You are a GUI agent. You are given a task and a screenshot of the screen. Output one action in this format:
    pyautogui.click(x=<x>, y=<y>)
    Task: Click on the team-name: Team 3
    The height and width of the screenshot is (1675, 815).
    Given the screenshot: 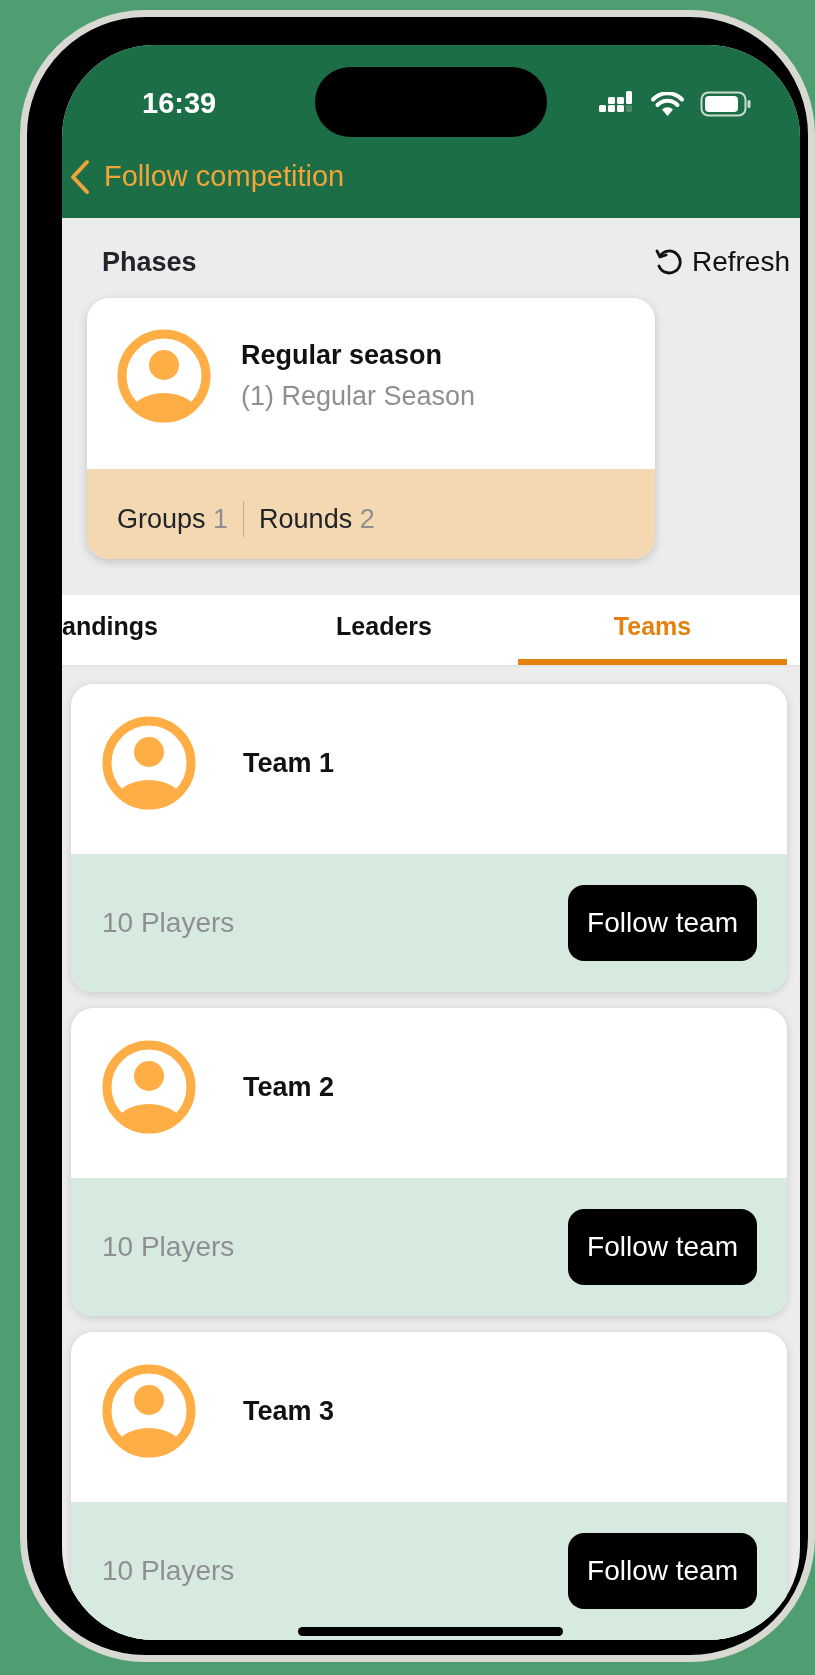 What is the action you would take?
    pyautogui.click(x=289, y=1411)
    